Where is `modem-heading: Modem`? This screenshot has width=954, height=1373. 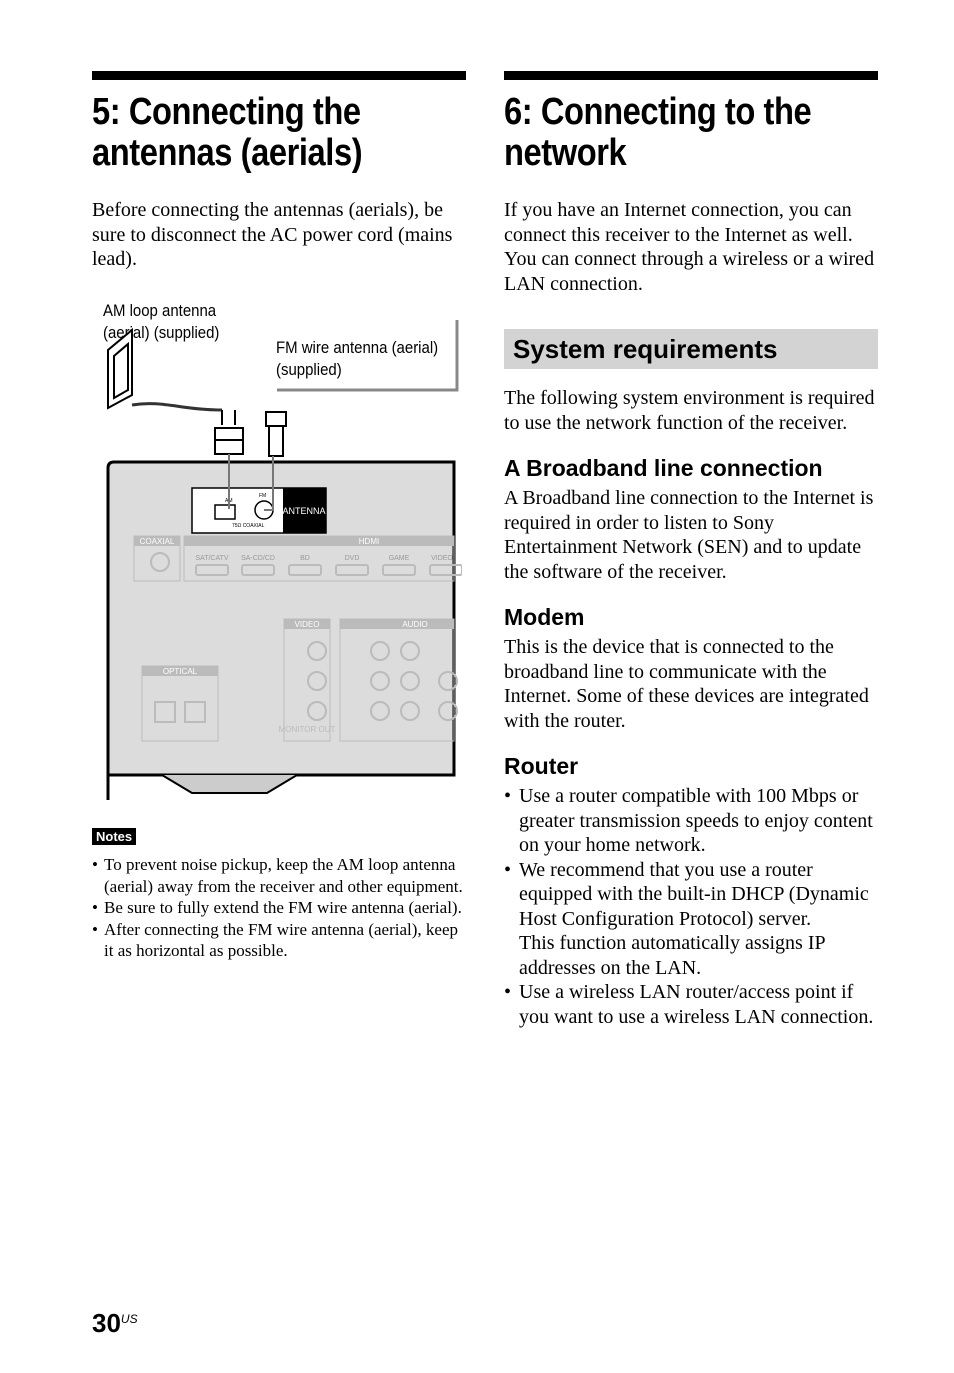
modem-heading: Modem is located at coordinates (544, 617).